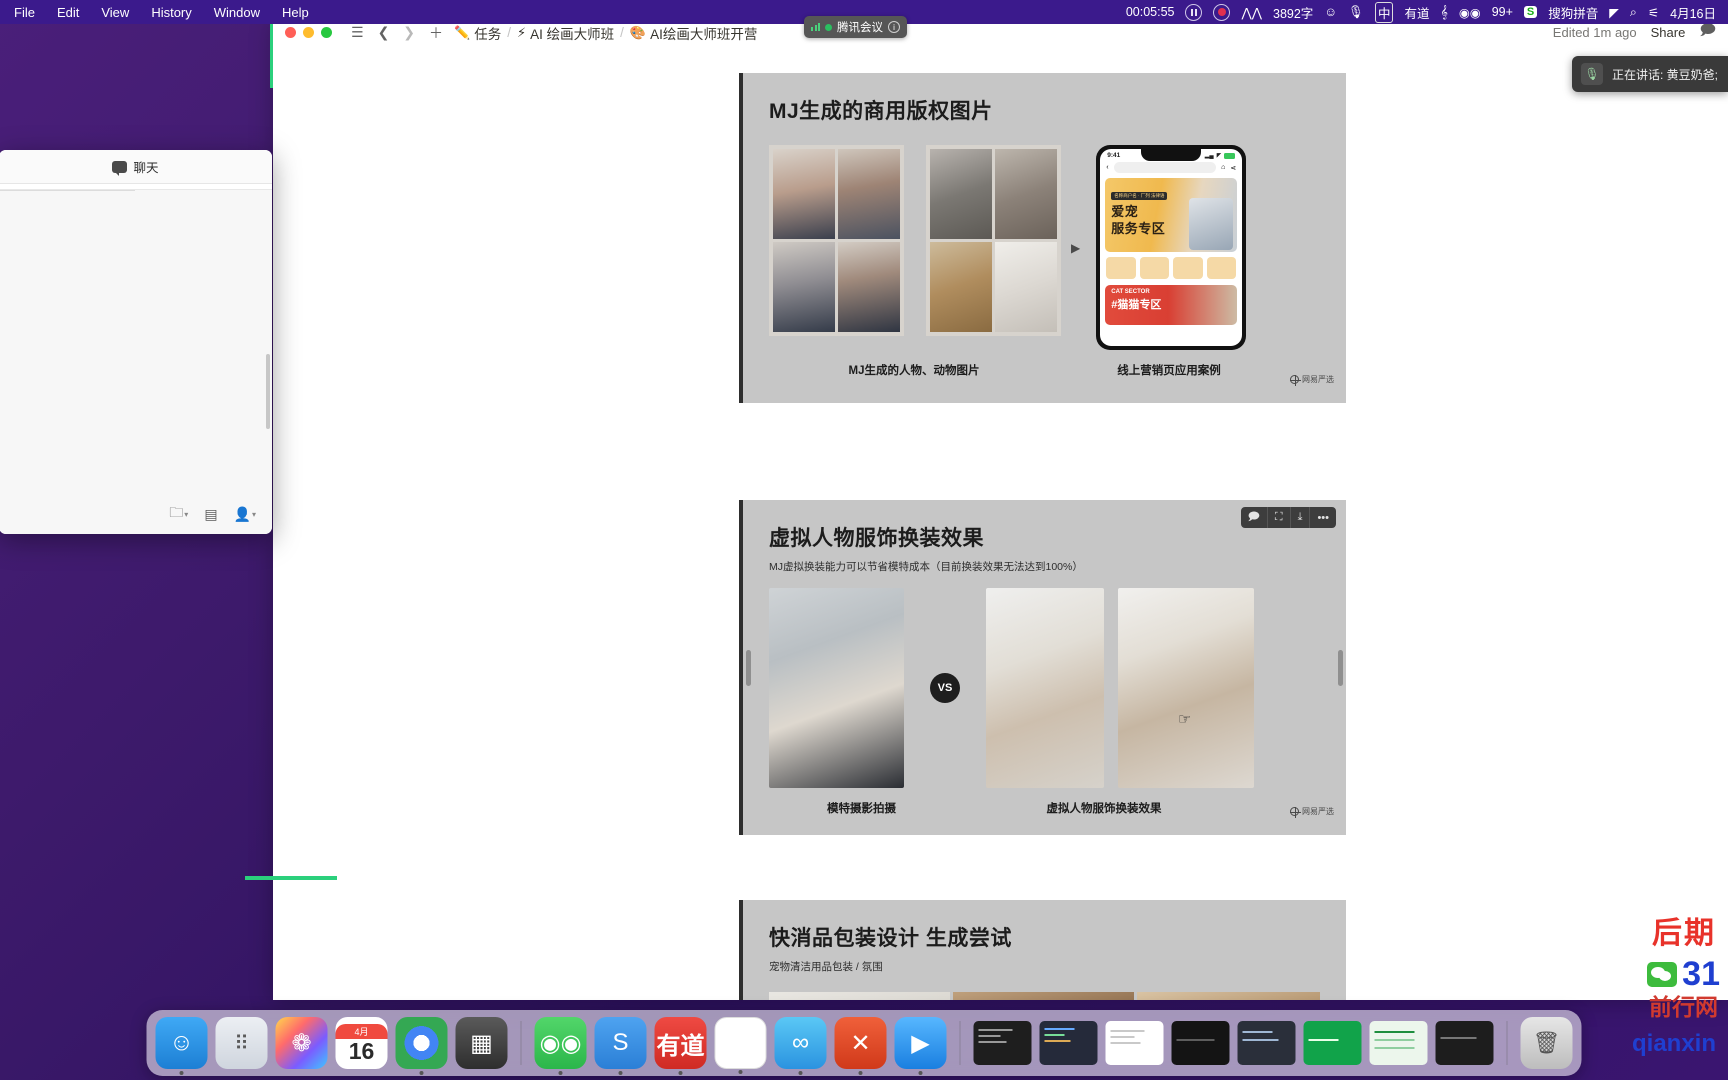 The image size is (1728, 1080). I want to click on chat-bubble-icon, so click(120, 168).